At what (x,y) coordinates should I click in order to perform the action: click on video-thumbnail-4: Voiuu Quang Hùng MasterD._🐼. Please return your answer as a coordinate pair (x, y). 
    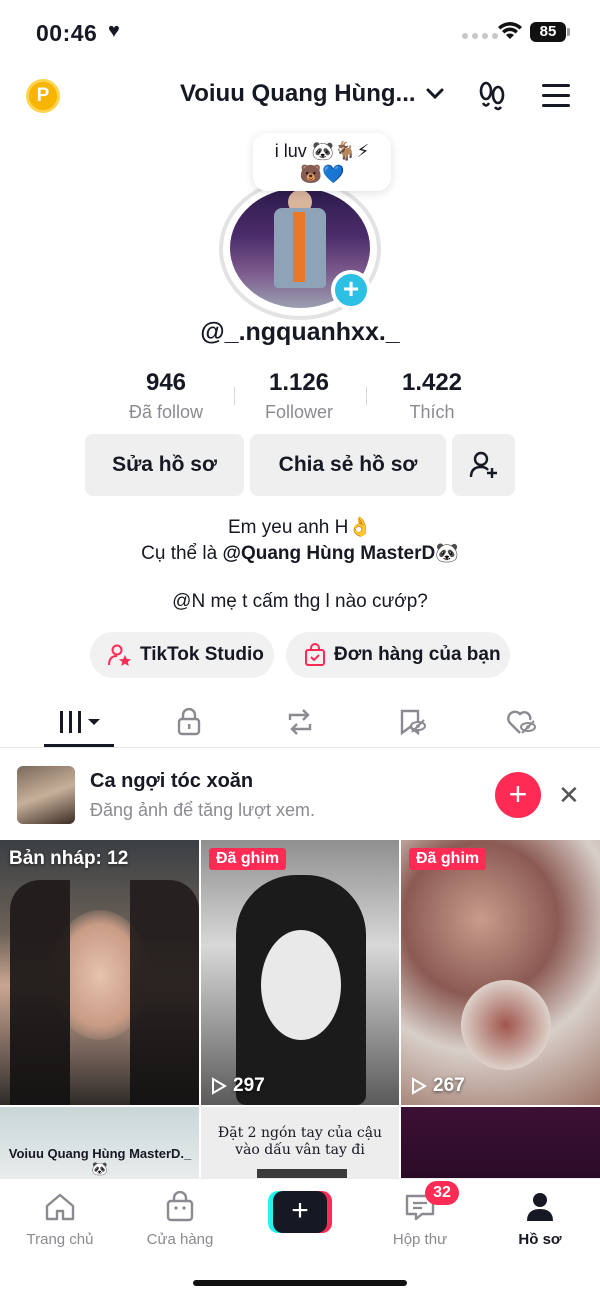
    Looking at the image, I should click on (99, 1142).